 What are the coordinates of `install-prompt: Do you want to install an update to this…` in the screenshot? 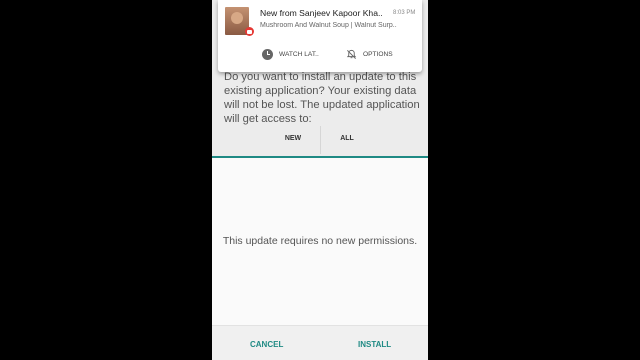 It's located at (322, 98).